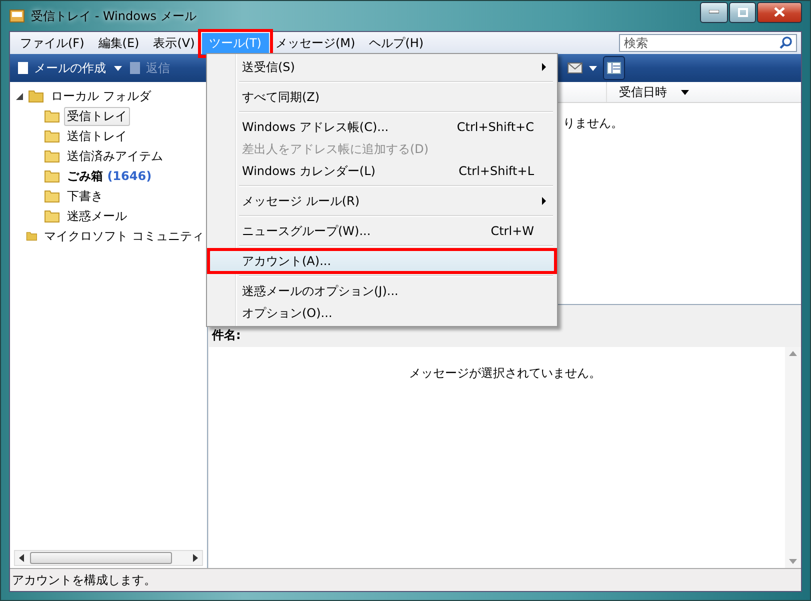  I want to click on sort-arrow-icon, so click(685, 92).